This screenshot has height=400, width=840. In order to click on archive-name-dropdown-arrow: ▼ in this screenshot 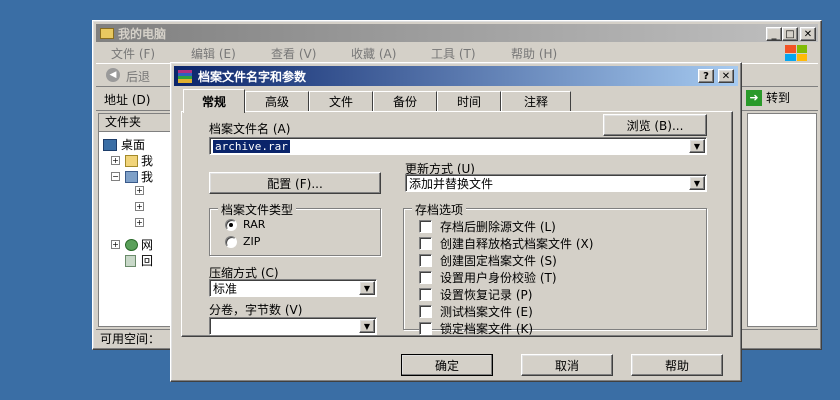, I will do `click(697, 146)`.